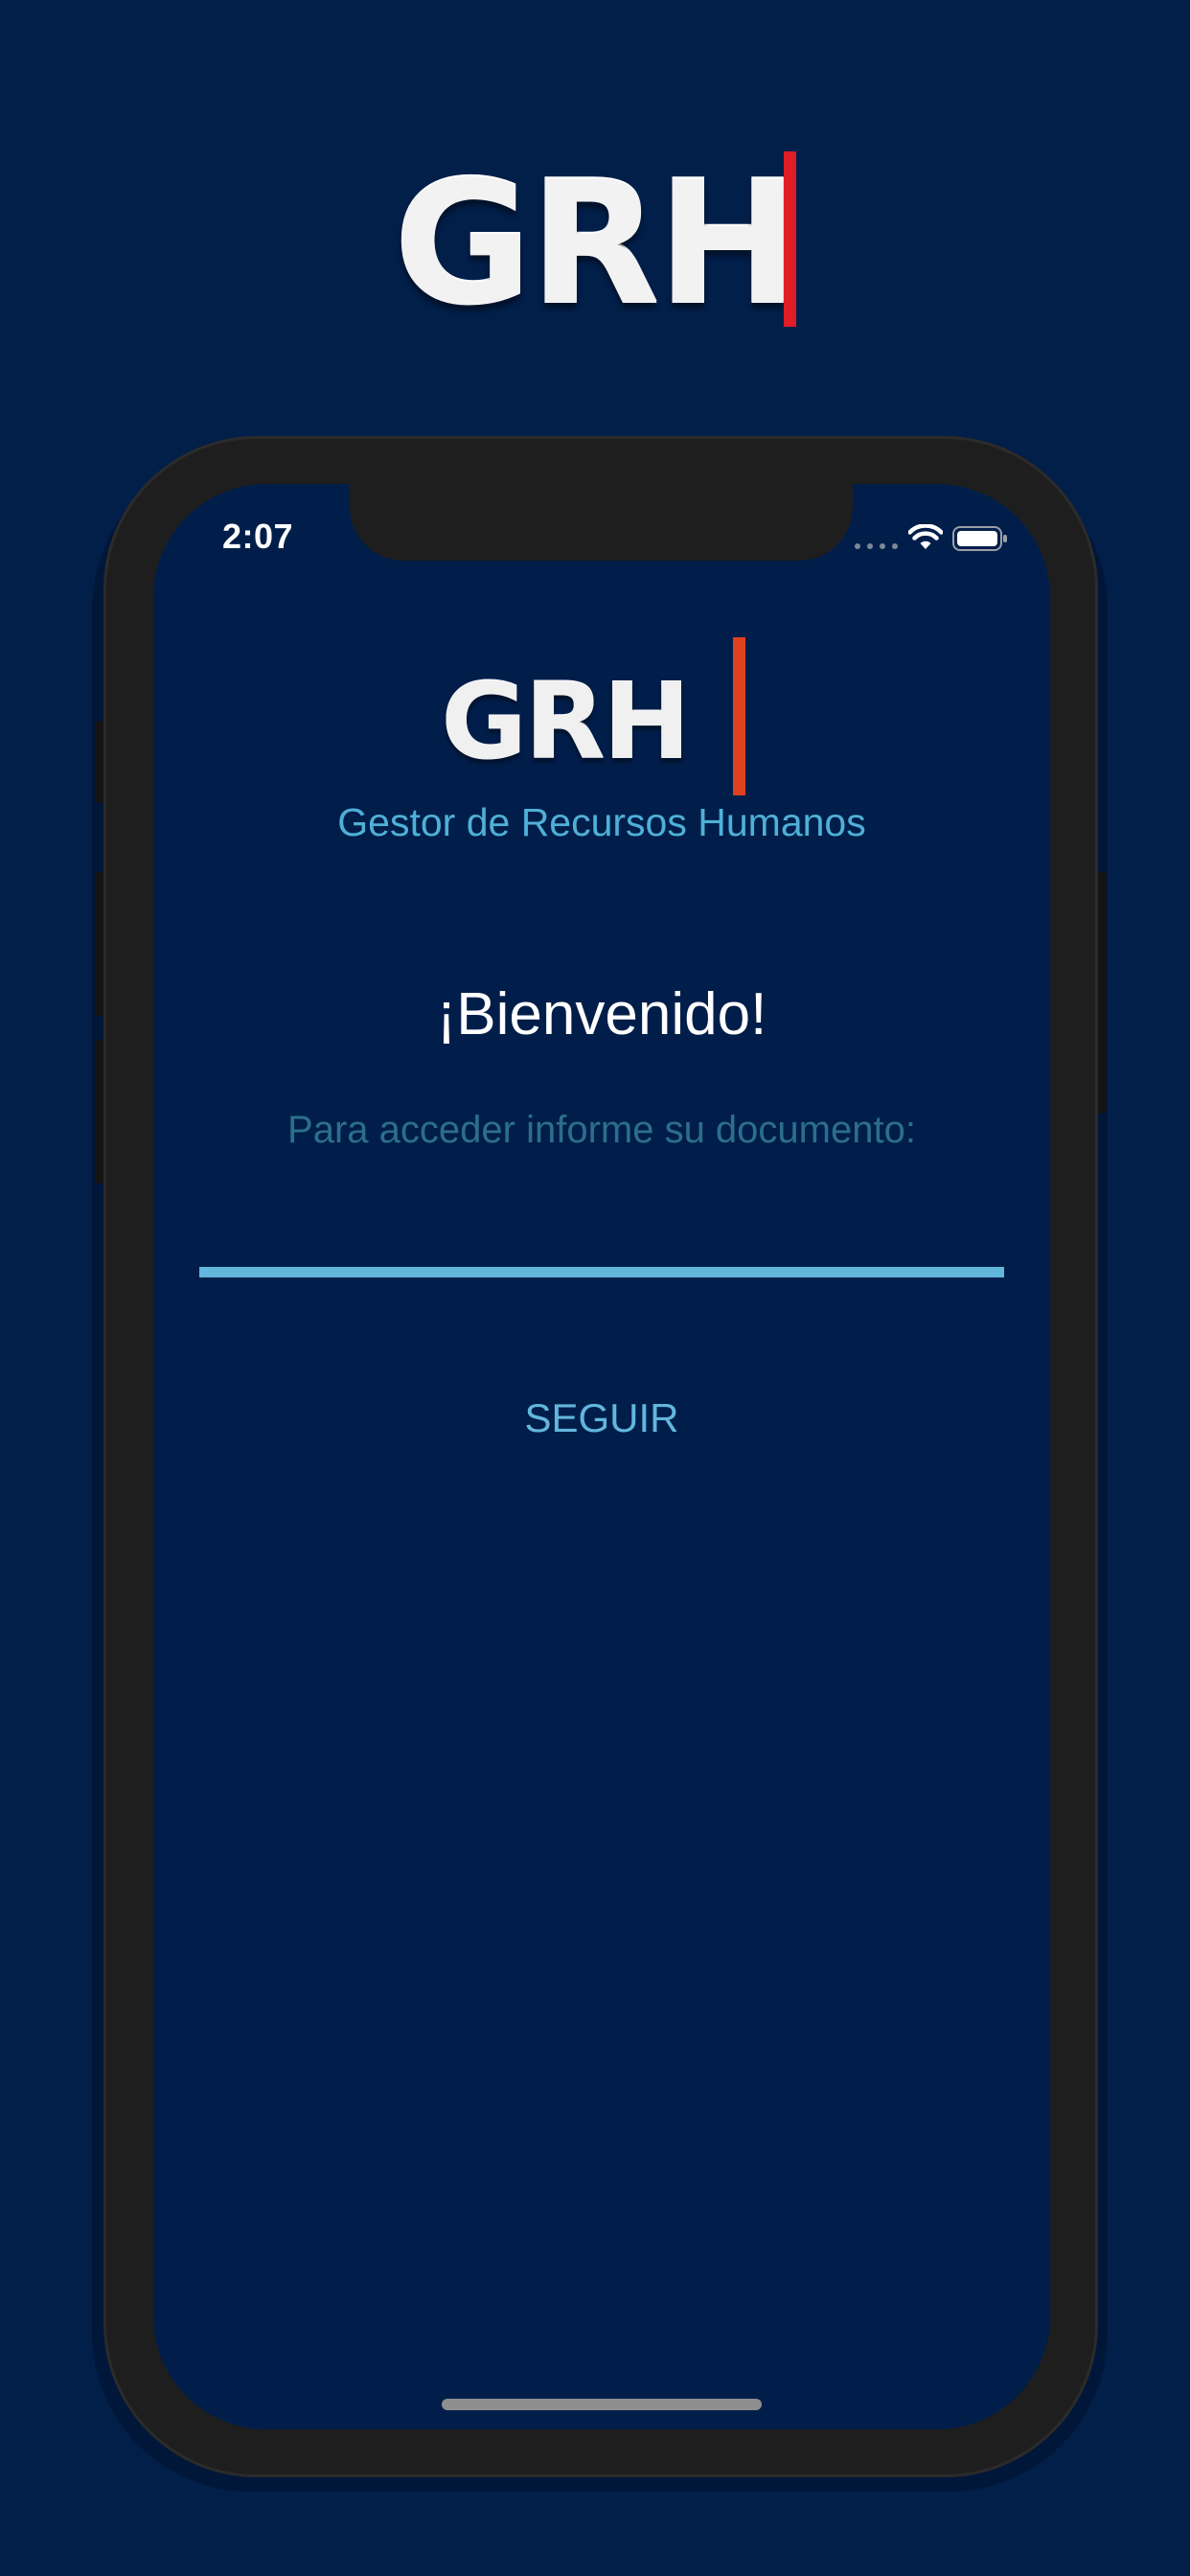 This screenshot has width=1190, height=2576. I want to click on brand-logo: GRH, so click(595, 239).